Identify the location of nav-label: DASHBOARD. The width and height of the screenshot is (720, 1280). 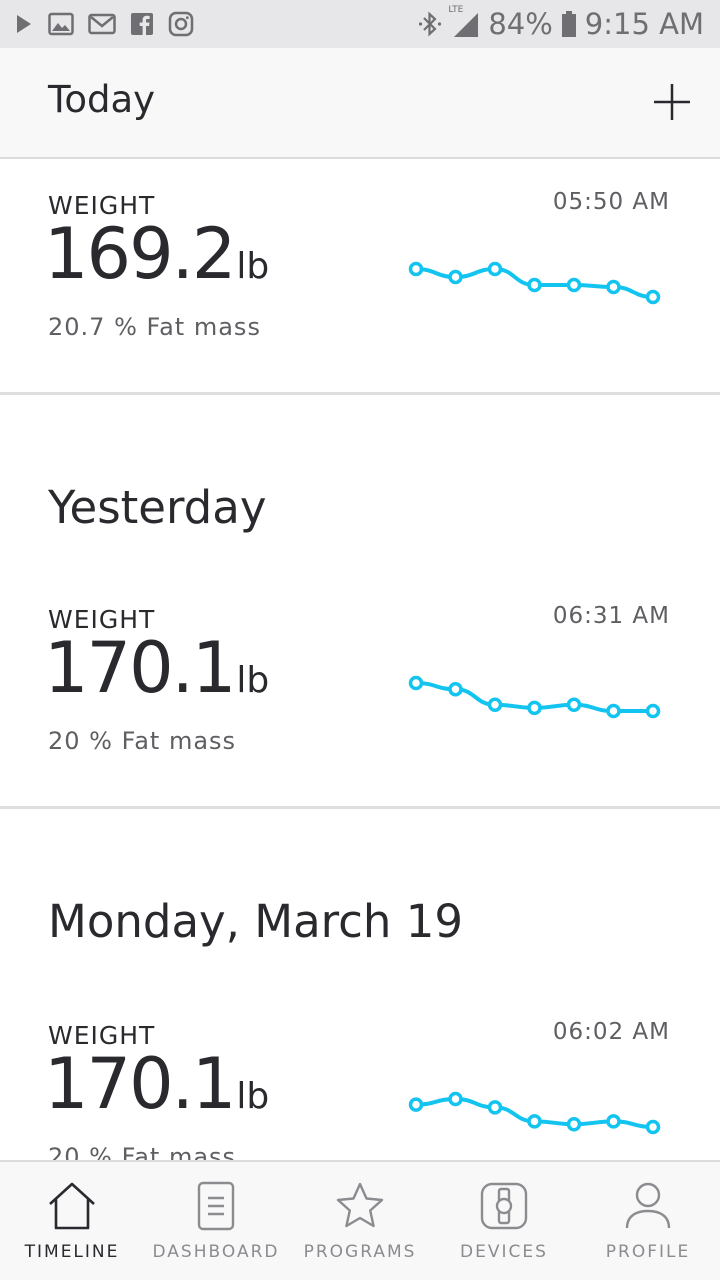
(216, 1252).